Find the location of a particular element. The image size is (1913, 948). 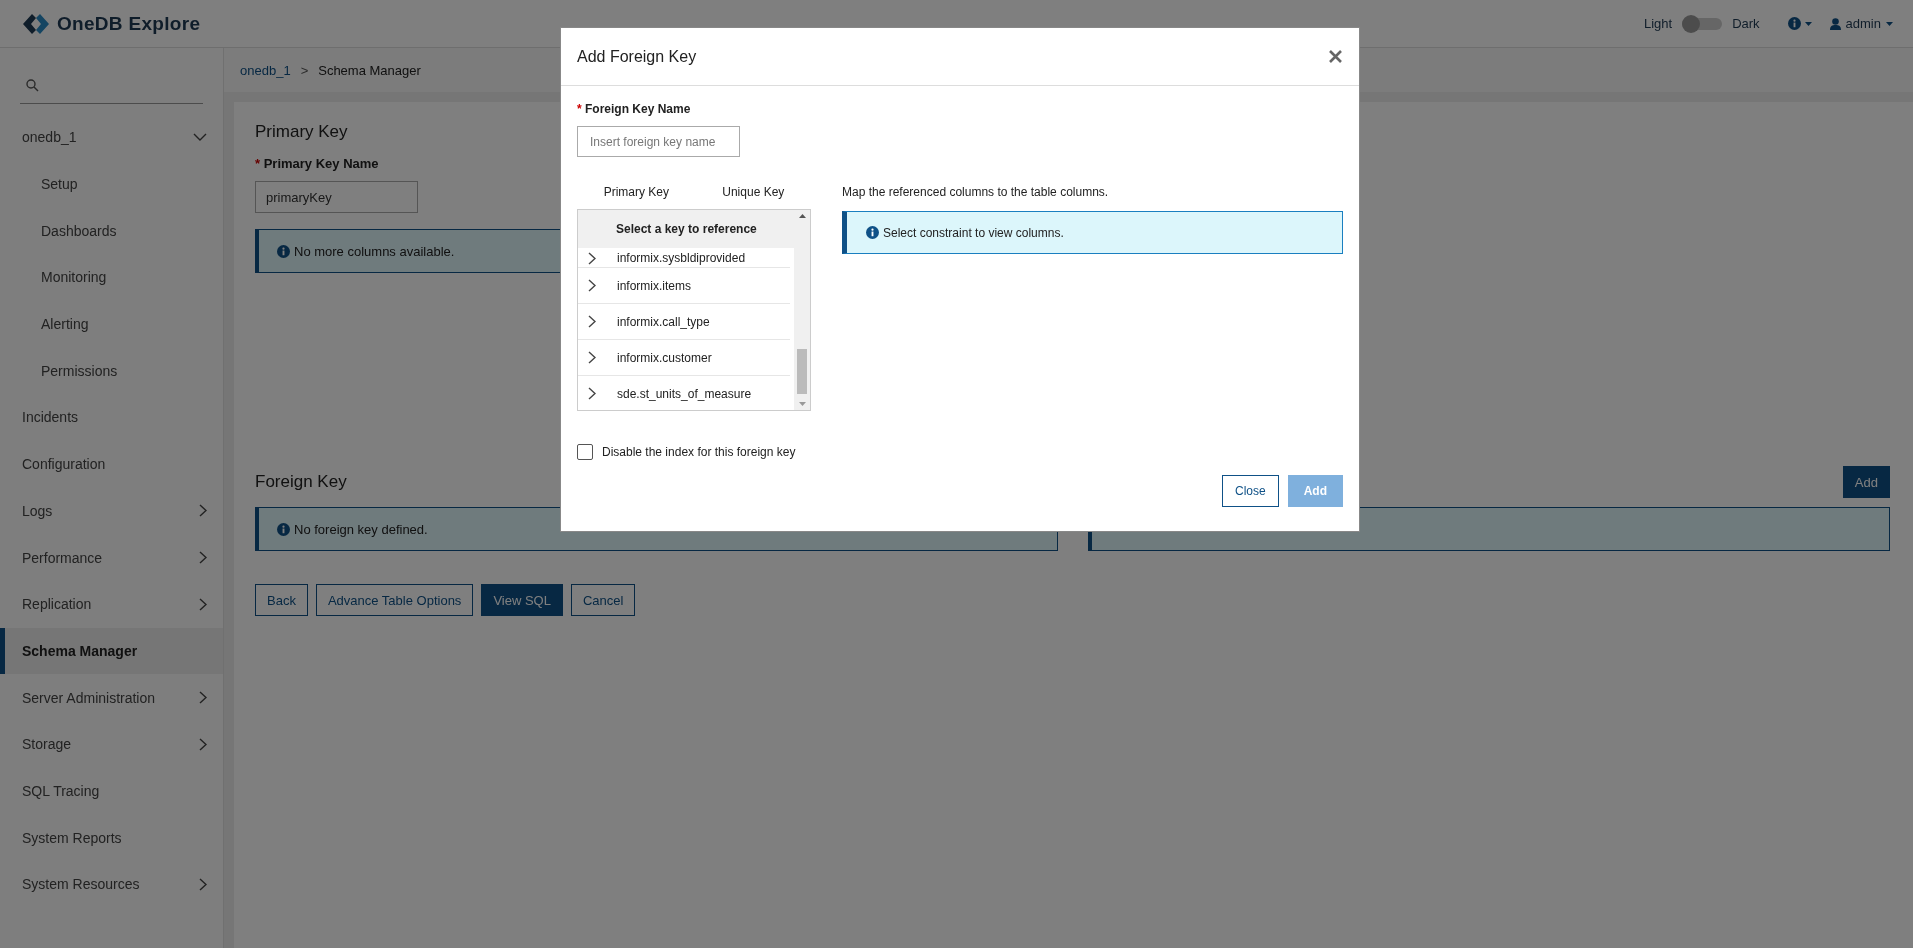

checkbox is located at coordinates (585, 452).